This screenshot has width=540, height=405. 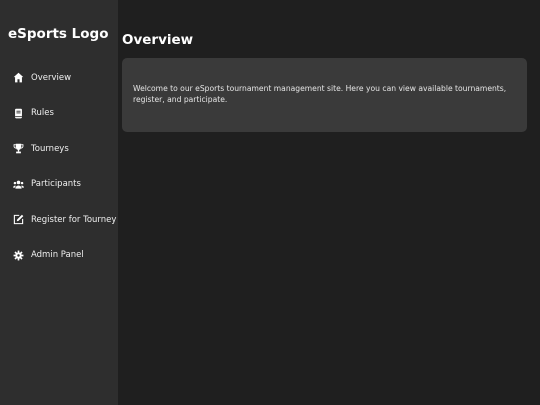 What do you see at coordinates (51, 77) in the screenshot?
I see `sidebar-item-label: Overview` at bounding box center [51, 77].